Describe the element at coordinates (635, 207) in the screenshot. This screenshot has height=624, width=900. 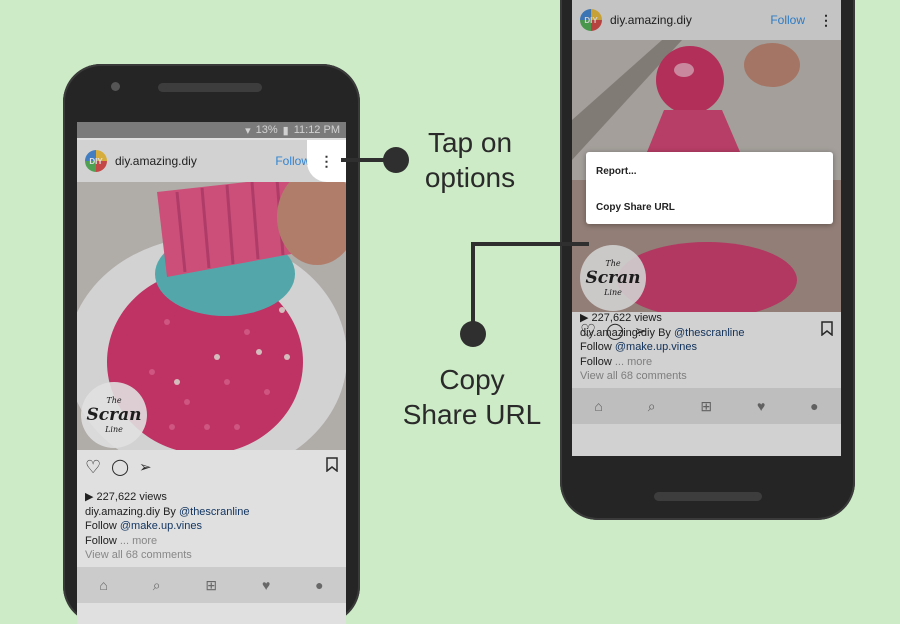
I see `menu-item-copy-share-url: Copy Share URL` at that location.